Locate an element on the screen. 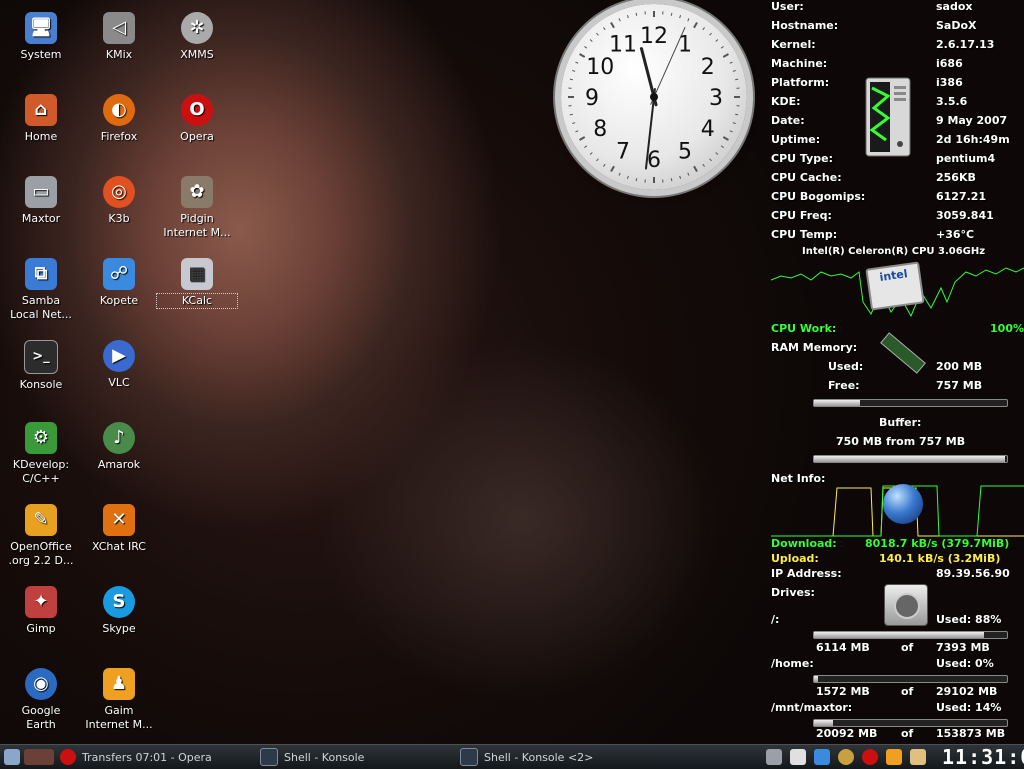  icon-label: Kopete is located at coordinates (119, 301).